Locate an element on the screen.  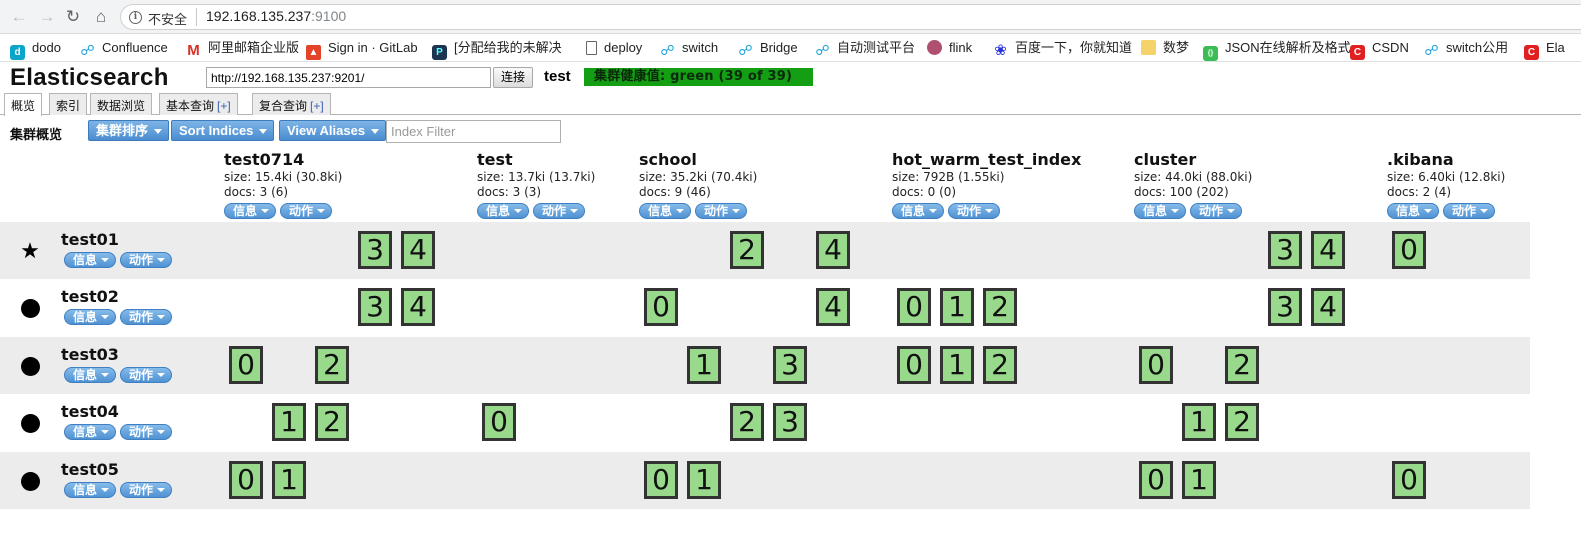
bookmark-item: ☍ switch公用 is located at coordinates (1466, 48).